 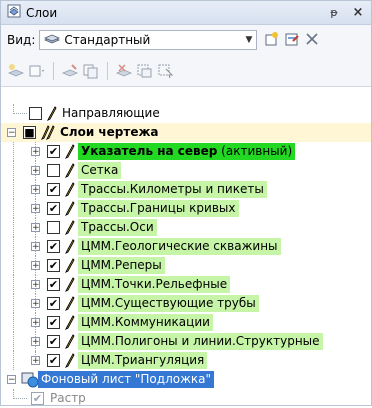 I want to click on tree-row-label: ЦММ.Реперы, so click(x=121, y=265).